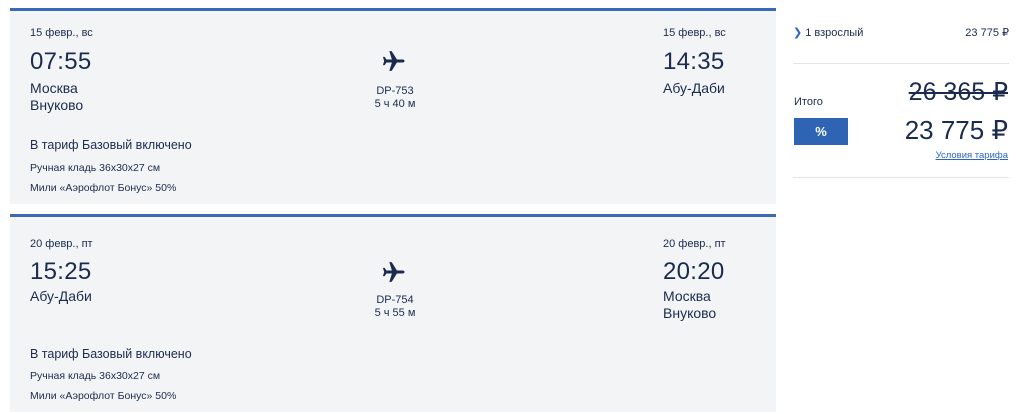 Image resolution: width=1024 pixels, height=414 pixels. What do you see at coordinates (395, 300) in the screenshot?
I see `flight-number: DP-754` at bounding box center [395, 300].